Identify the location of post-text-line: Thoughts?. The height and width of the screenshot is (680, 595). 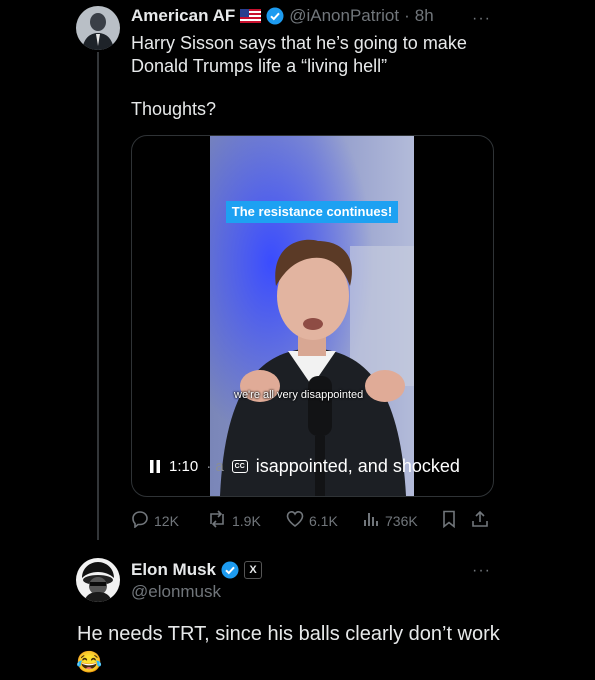
(174, 109).